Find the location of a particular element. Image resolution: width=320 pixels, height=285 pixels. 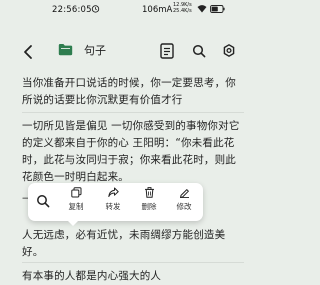

list-item: 人无远虑，必有近忧，未雨绸缪方能创造美 好。 is located at coordinates (123, 244).